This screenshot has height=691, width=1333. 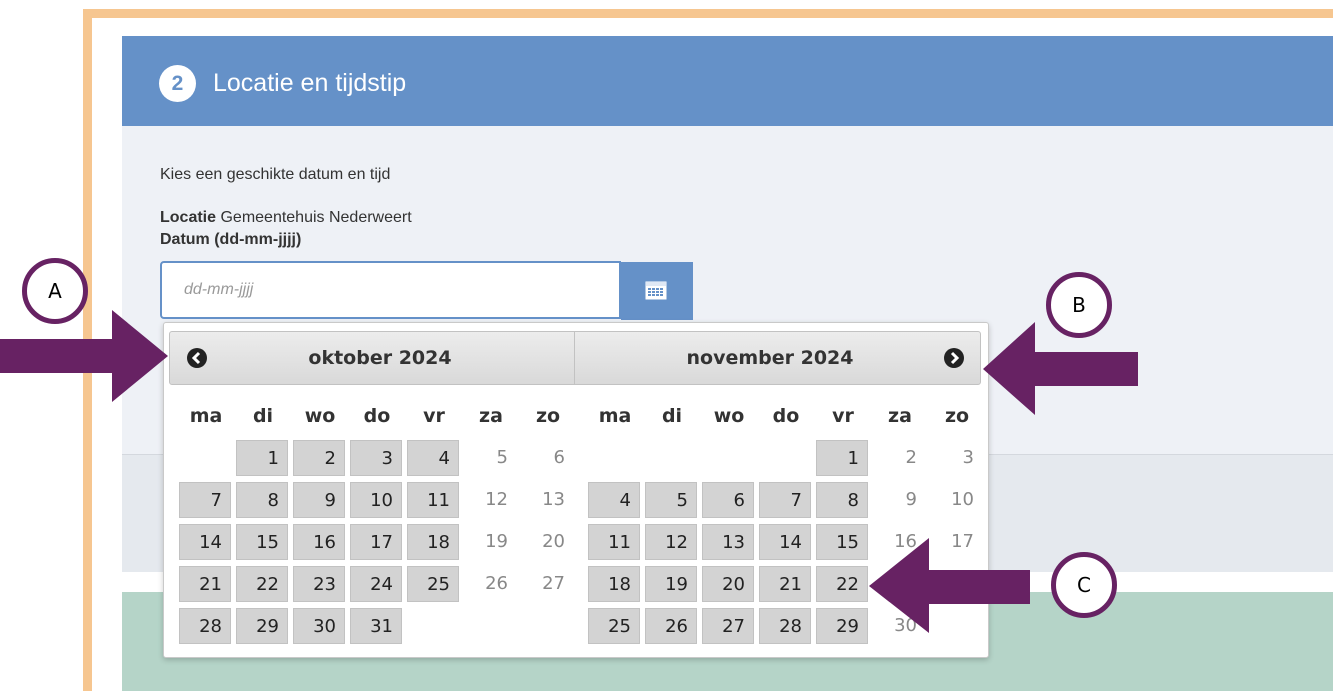 What do you see at coordinates (553, 499) in the screenshot?
I see `day-unavailable: 13` at bounding box center [553, 499].